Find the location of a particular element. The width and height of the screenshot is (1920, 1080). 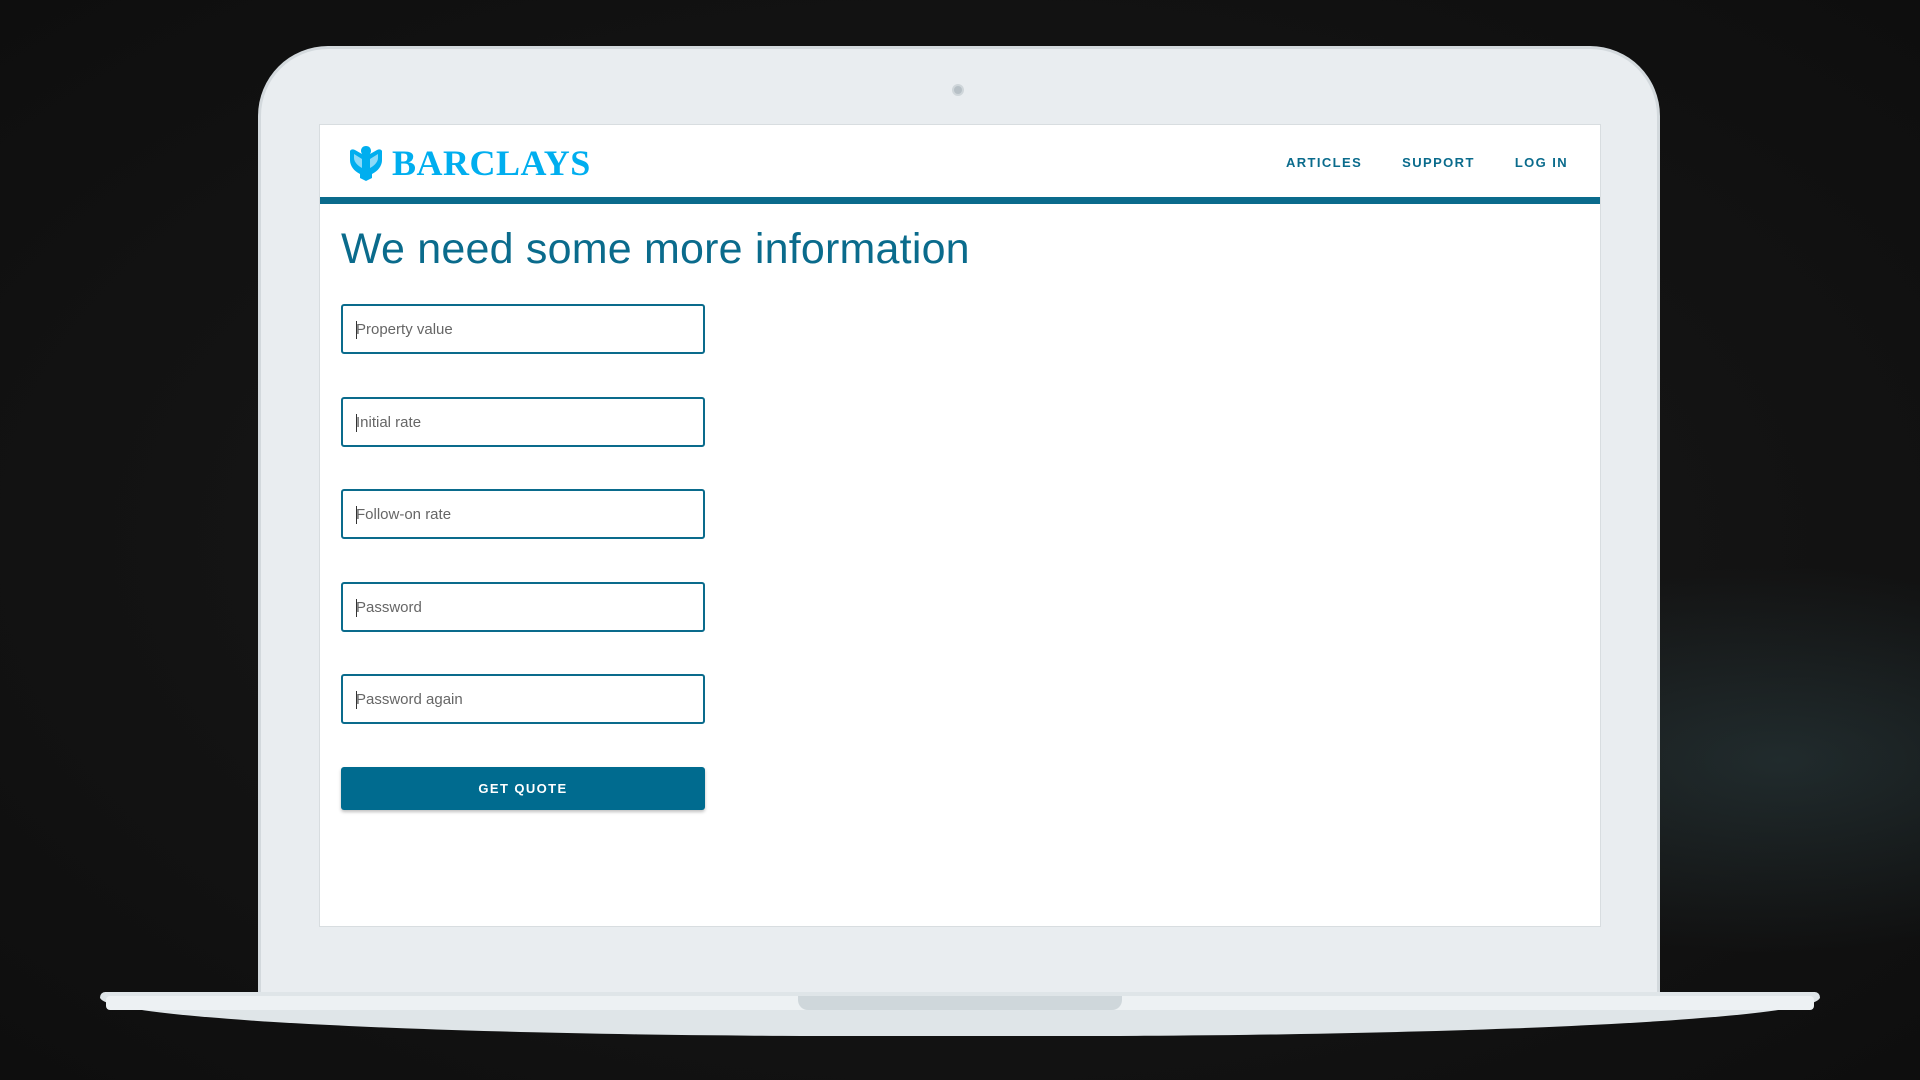

password-field is located at coordinates (523, 607).